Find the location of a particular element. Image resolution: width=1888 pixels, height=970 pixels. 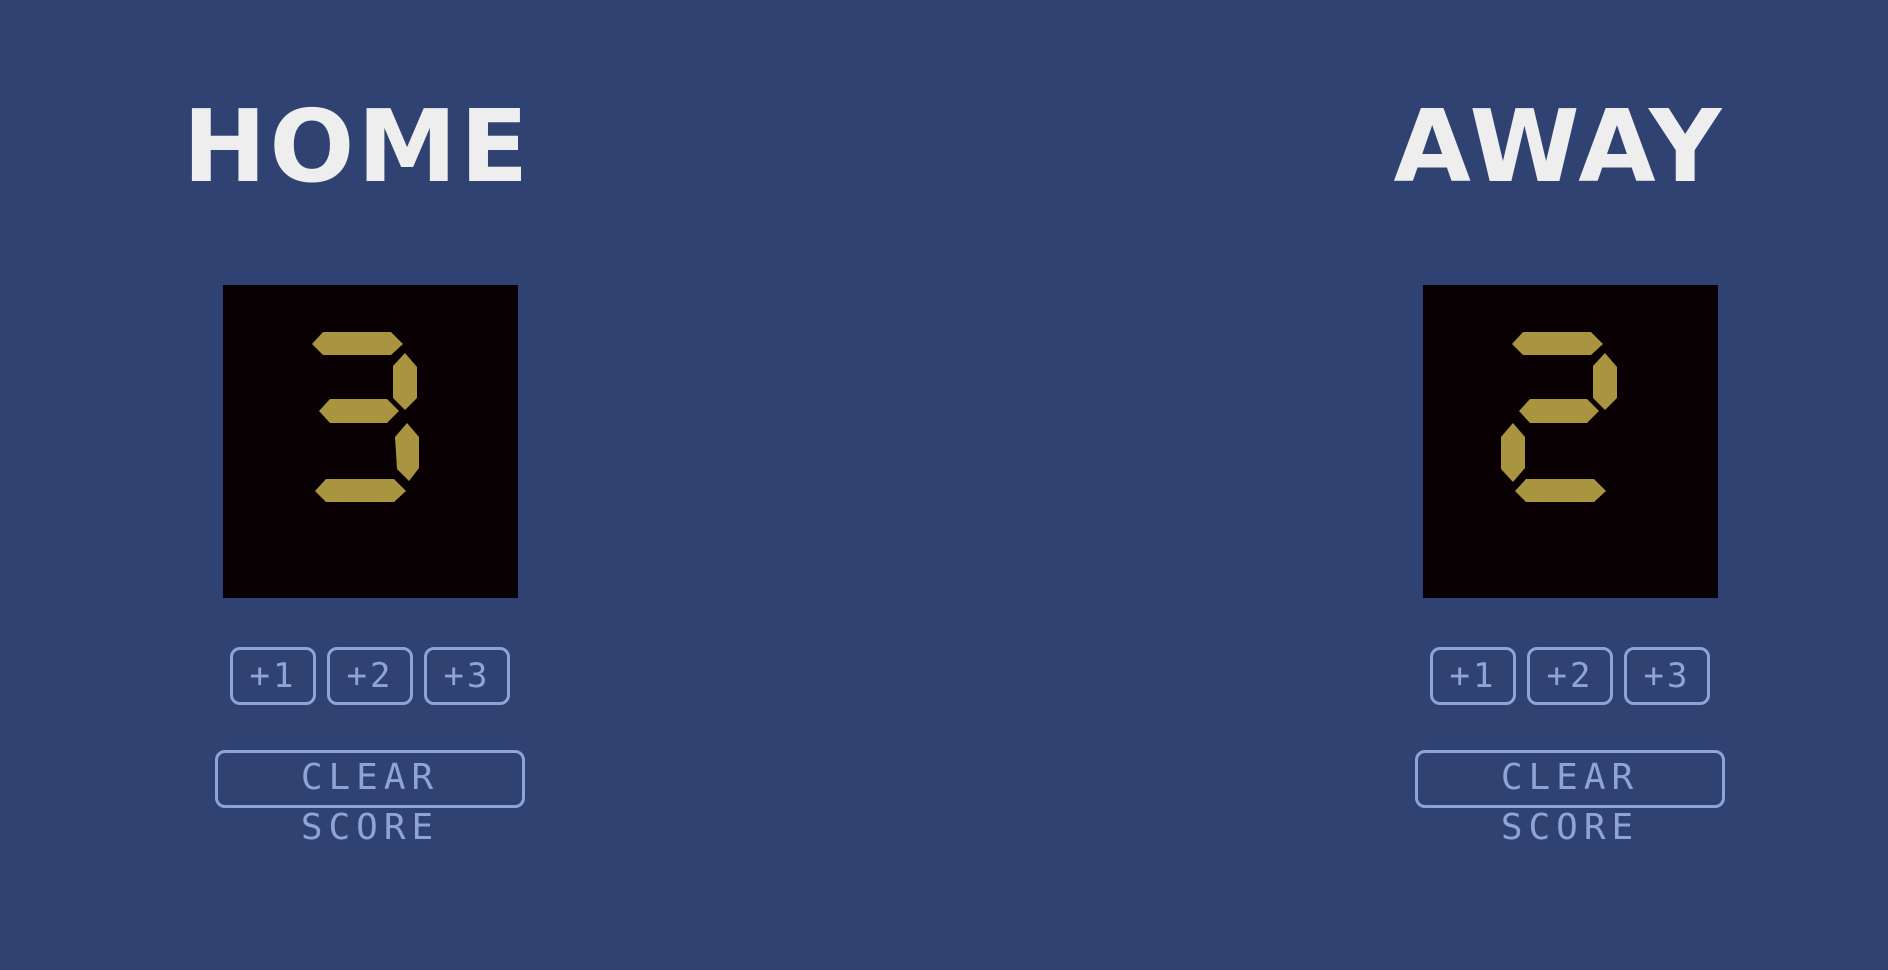

home-add-2-button: +2 is located at coordinates (370, 676).